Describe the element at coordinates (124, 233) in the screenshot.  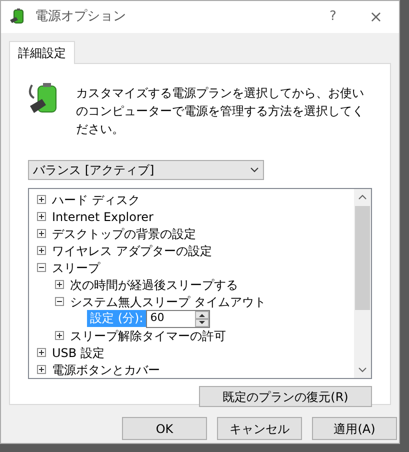
I see `tree-item: デスクトップの背景の設定` at that location.